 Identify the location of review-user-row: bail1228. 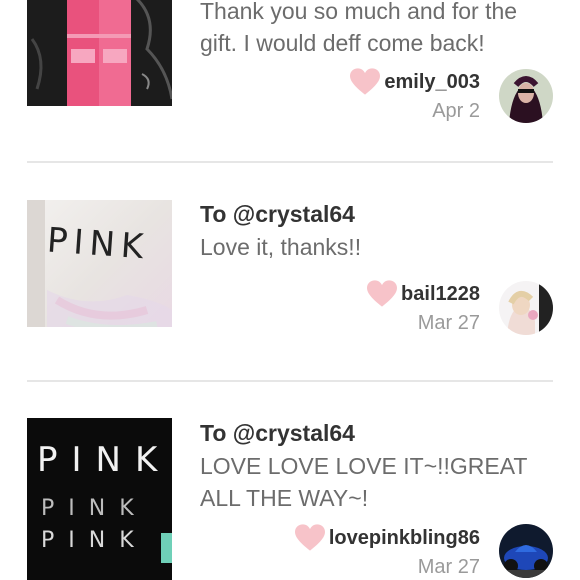
(423, 294).